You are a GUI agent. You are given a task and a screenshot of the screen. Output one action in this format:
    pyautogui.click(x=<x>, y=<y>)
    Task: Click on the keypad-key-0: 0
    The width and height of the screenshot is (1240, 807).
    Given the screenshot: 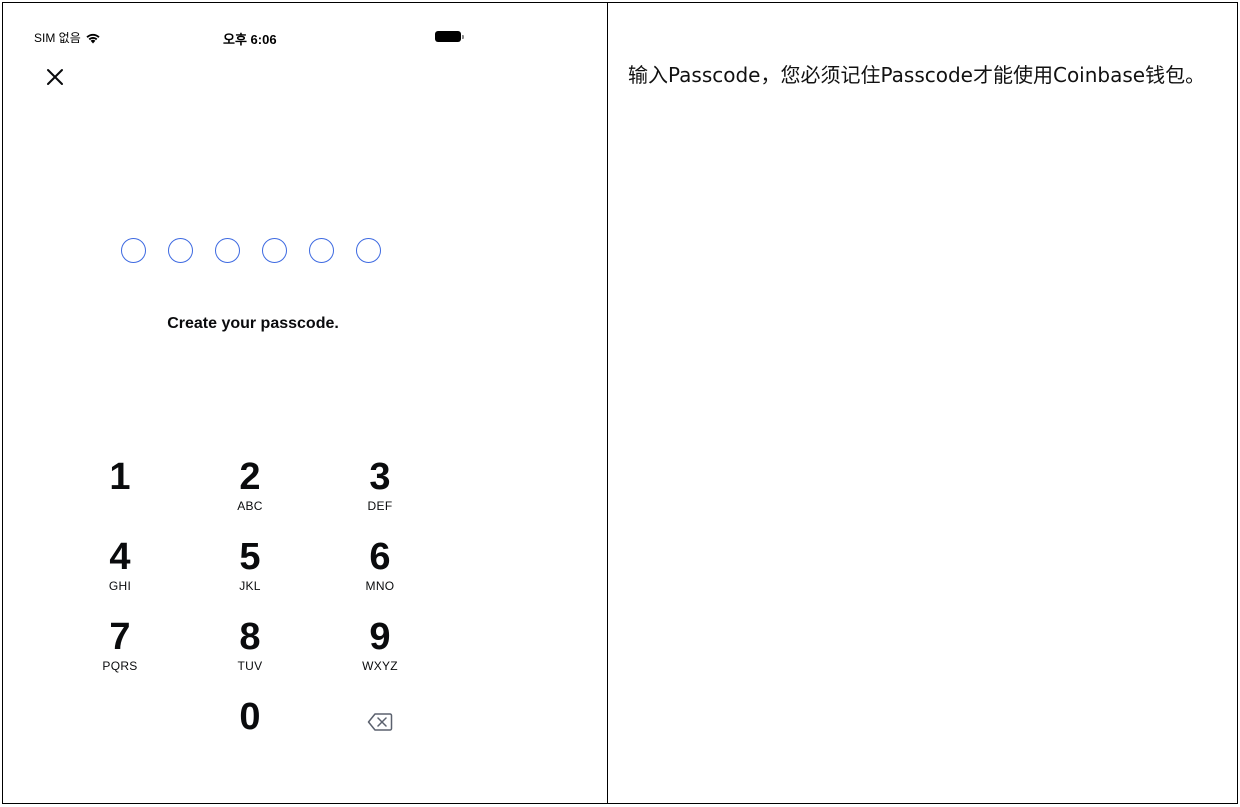 What is the action you would take?
    pyautogui.click(x=250, y=730)
    